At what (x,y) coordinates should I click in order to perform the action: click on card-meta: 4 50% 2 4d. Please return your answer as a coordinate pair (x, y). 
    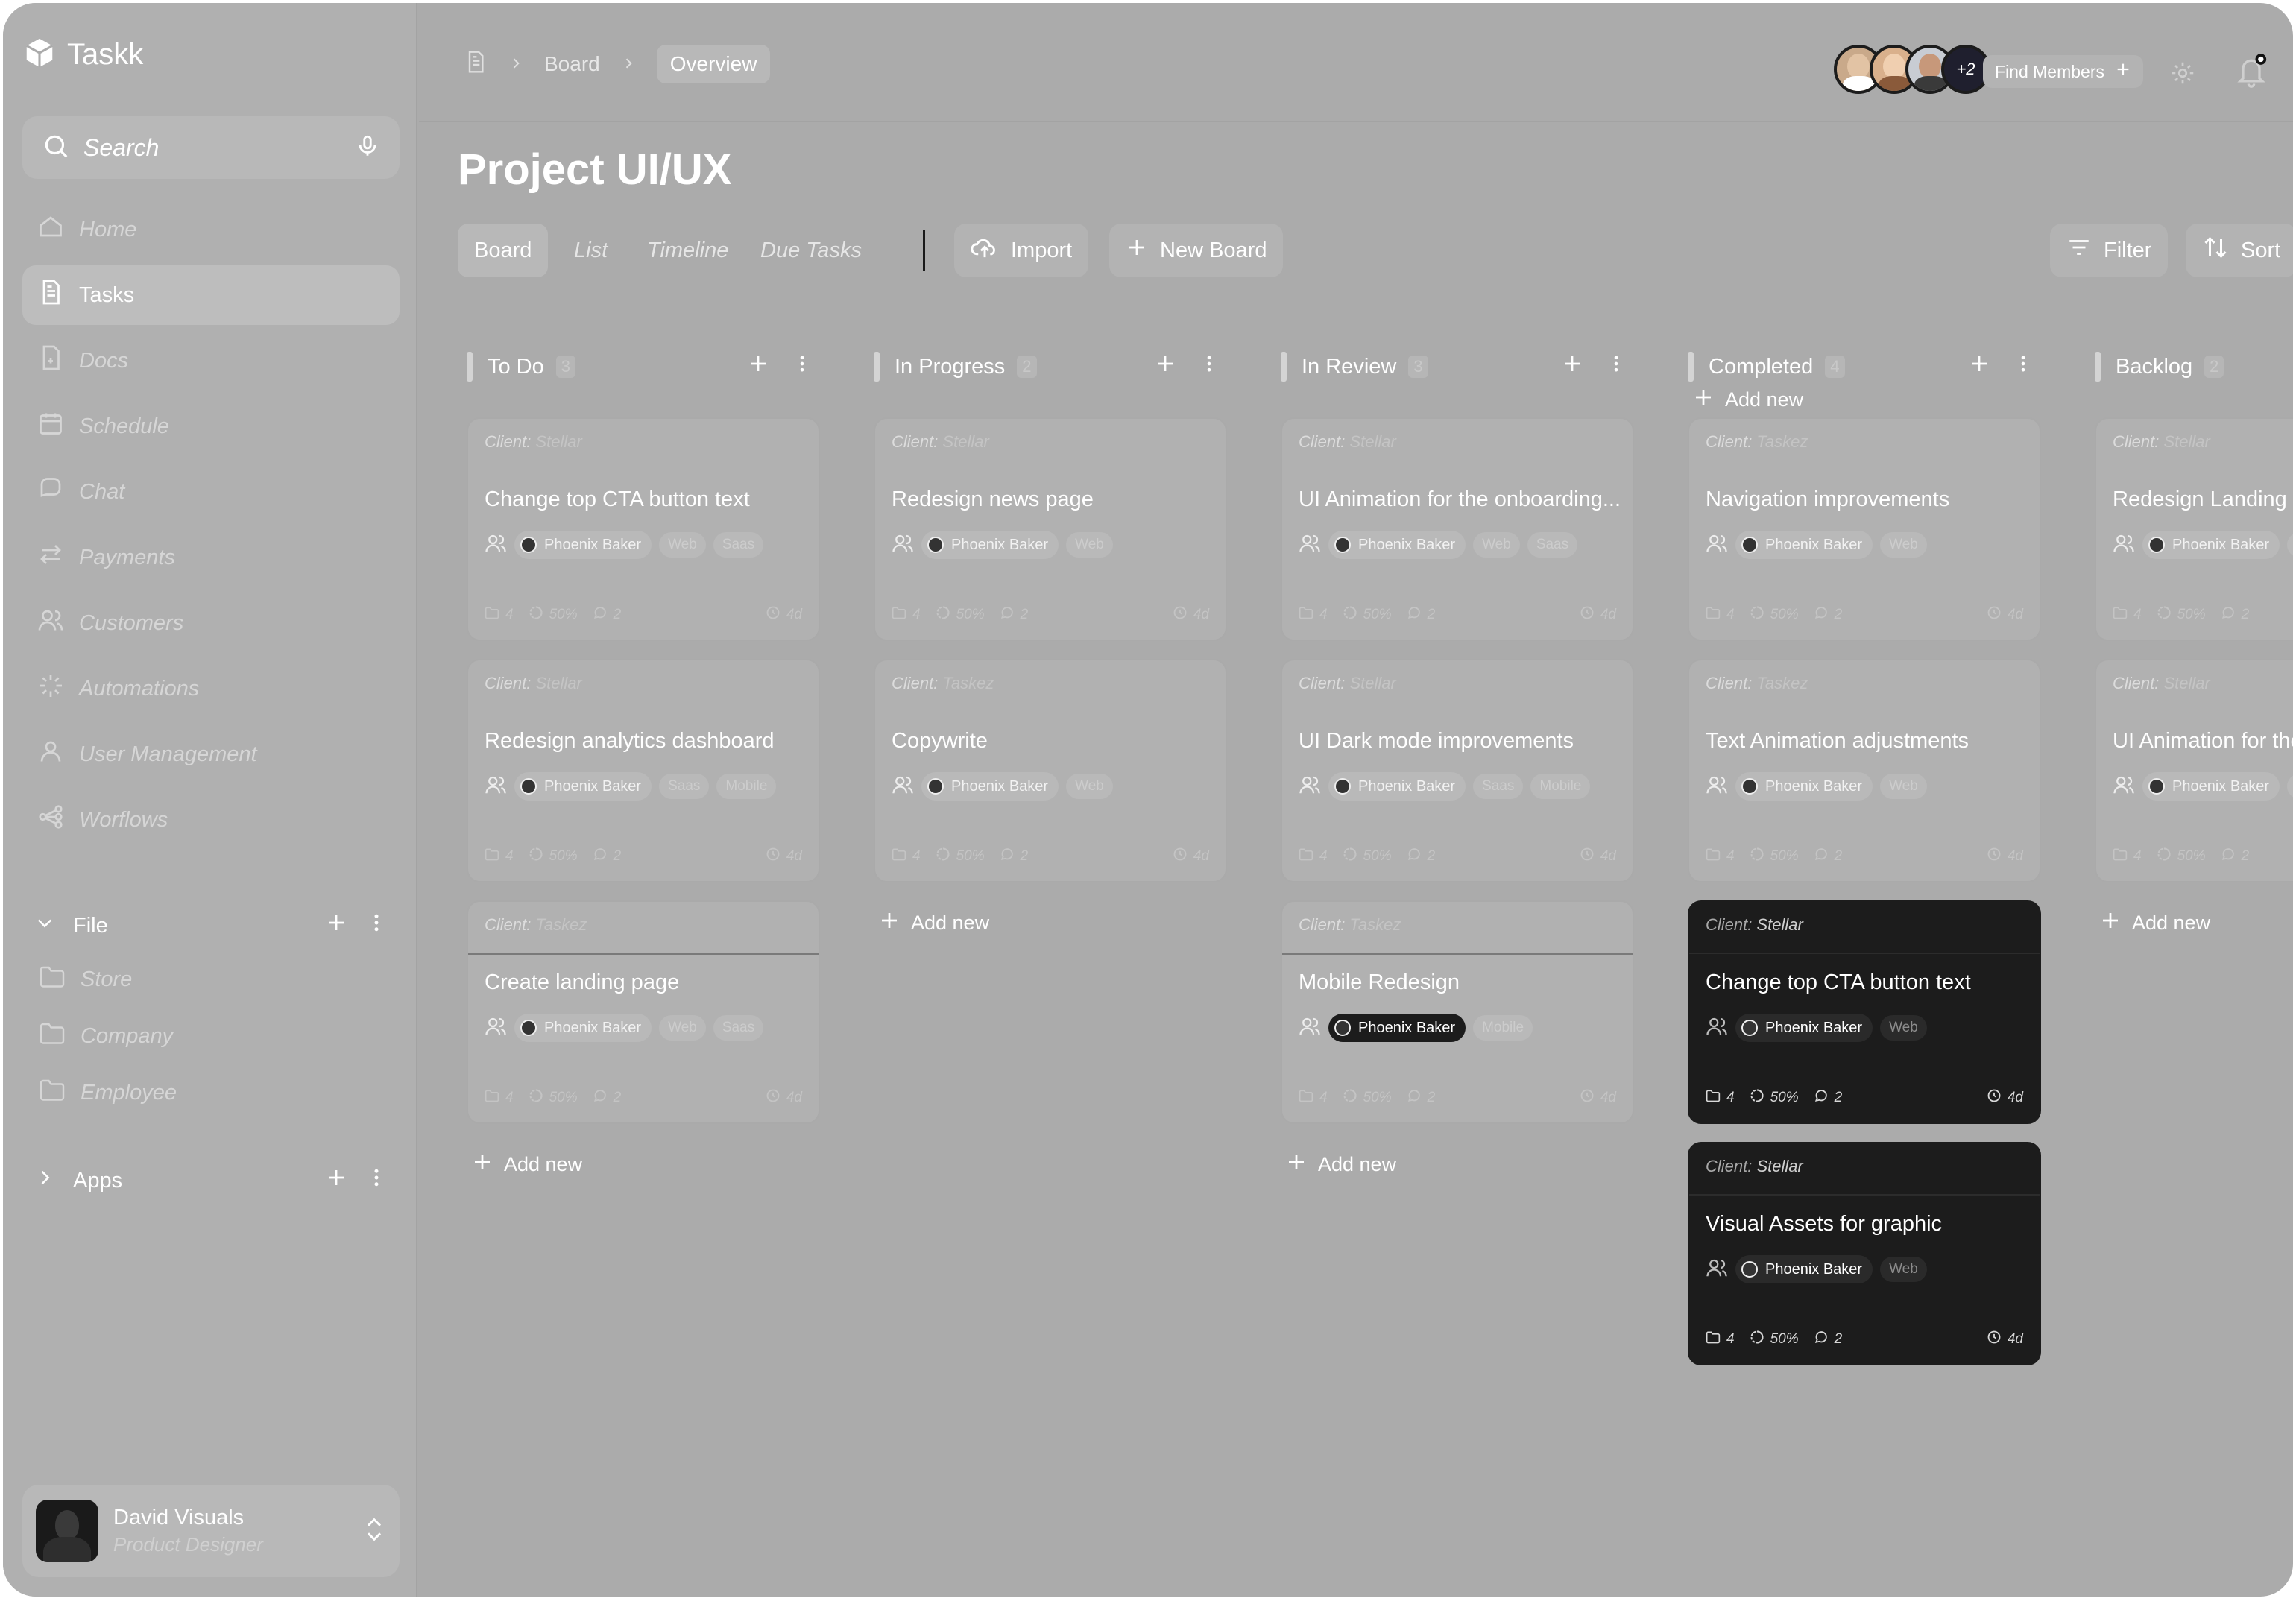
    Looking at the image, I should click on (1865, 1098).